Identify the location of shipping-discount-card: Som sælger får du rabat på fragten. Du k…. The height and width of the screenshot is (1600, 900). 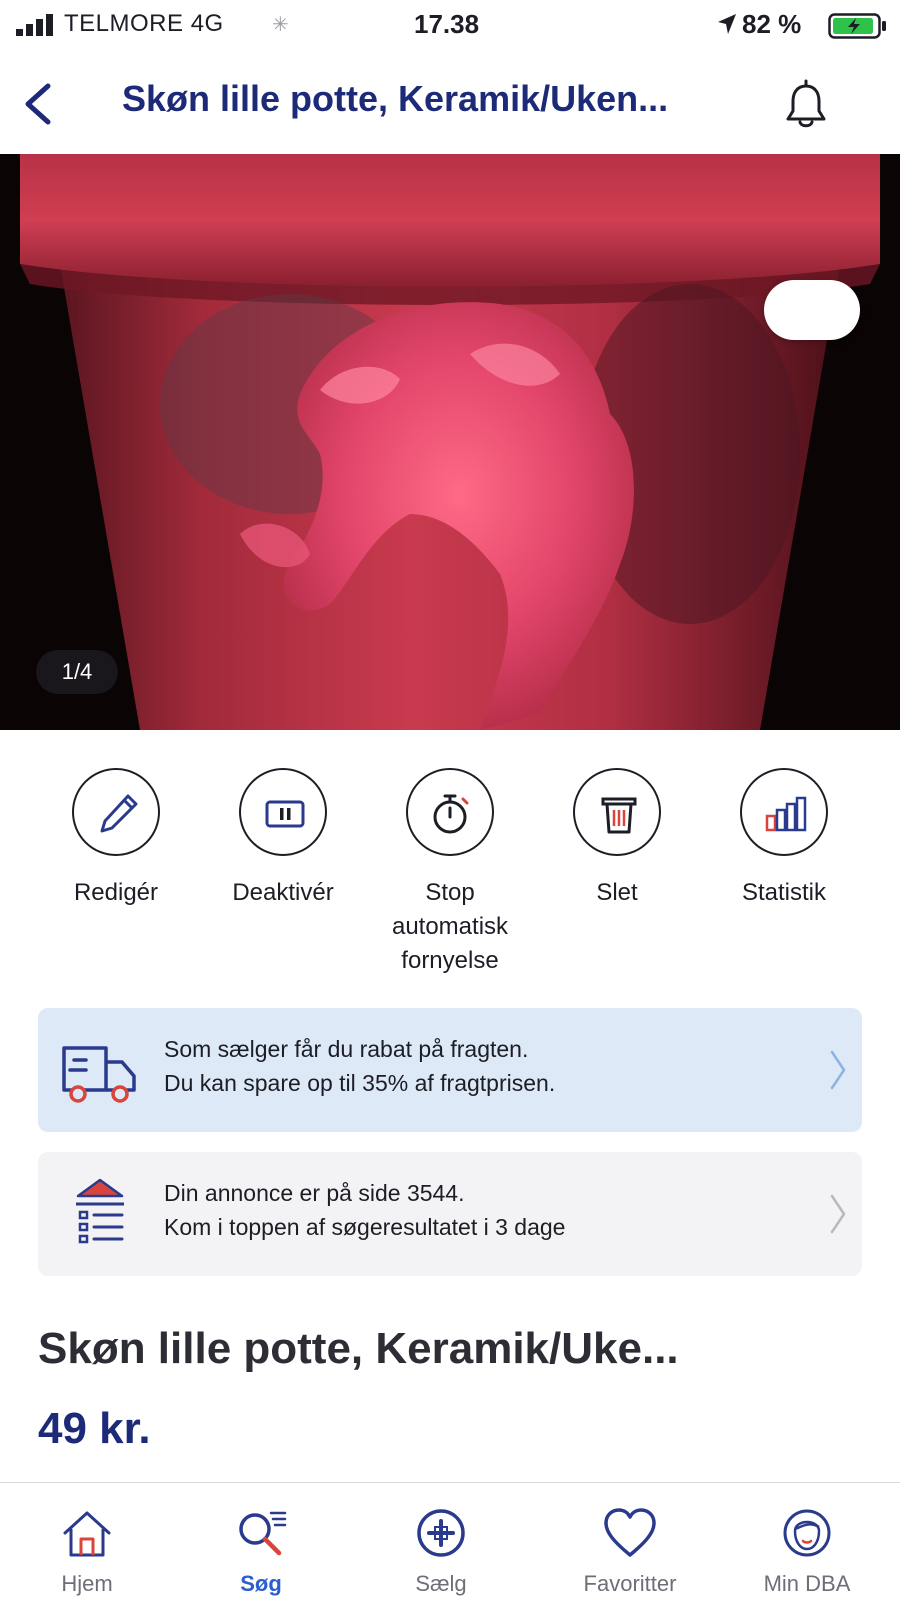
(450, 1070).